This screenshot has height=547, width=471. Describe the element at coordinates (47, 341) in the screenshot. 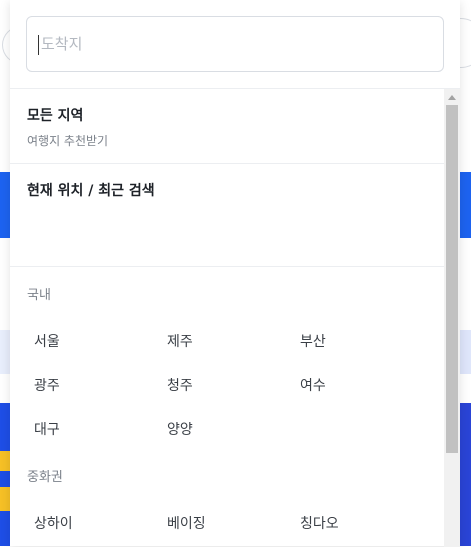

I see `city-option: 서울` at that location.